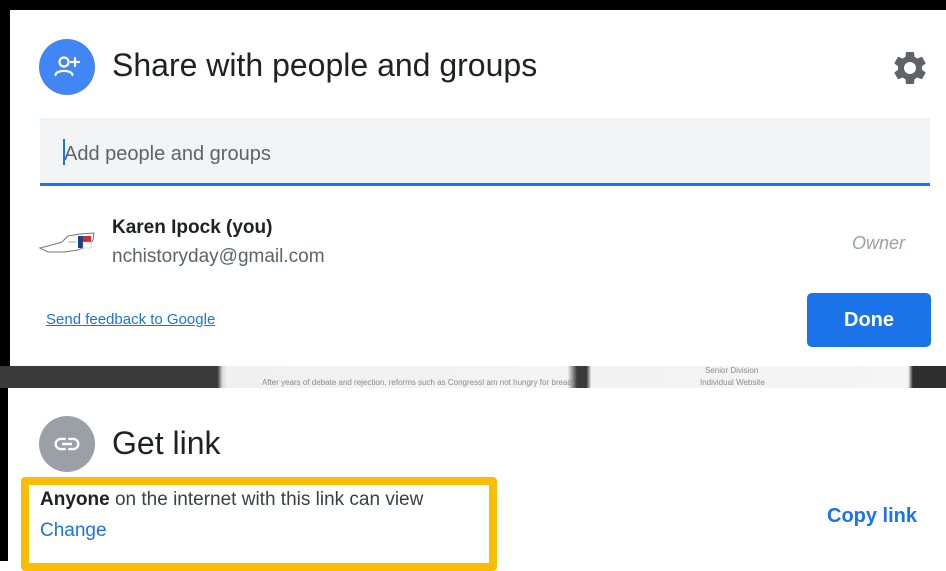 This screenshot has height=571, width=946. What do you see at coordinates (869, 320) in the screenshot?
I see `done-button: Done` at bounding box center [869, 320].